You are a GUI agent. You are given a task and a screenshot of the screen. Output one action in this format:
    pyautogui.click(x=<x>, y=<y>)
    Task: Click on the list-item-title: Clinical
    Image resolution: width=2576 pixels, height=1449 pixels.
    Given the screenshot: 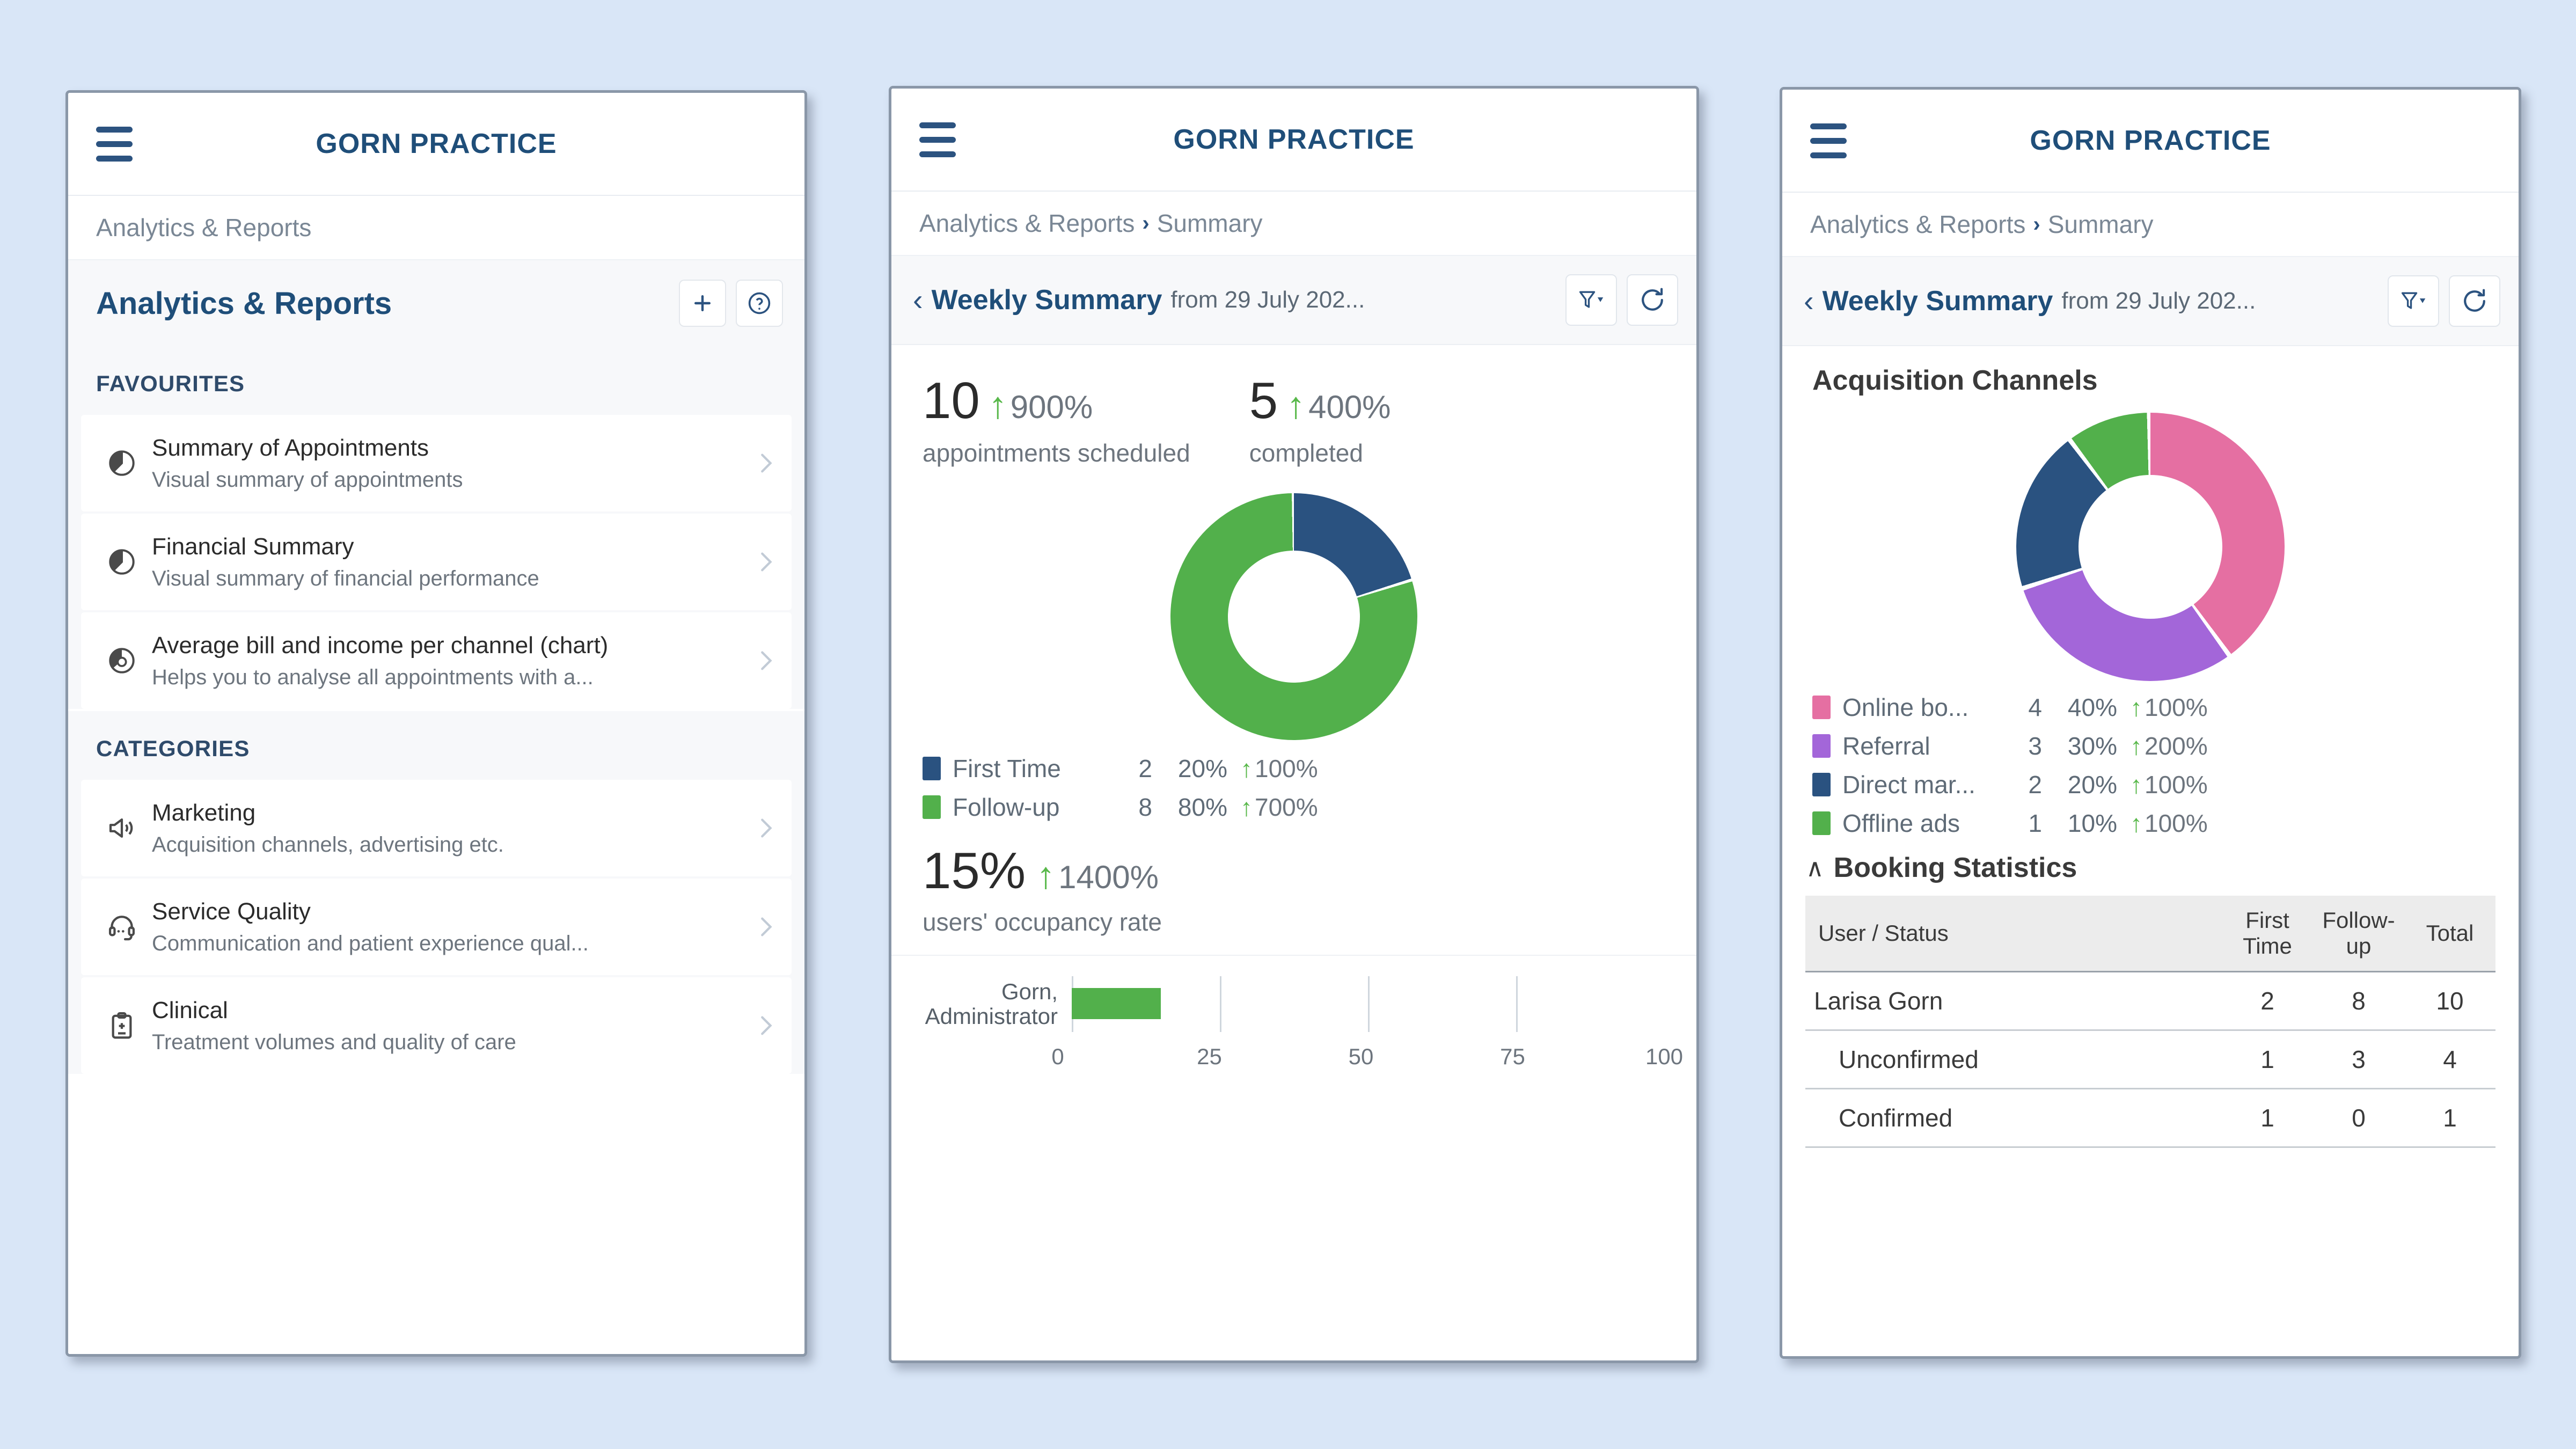 What is the action you would take?
    pyautogui.click(x=190, y=1010)
    